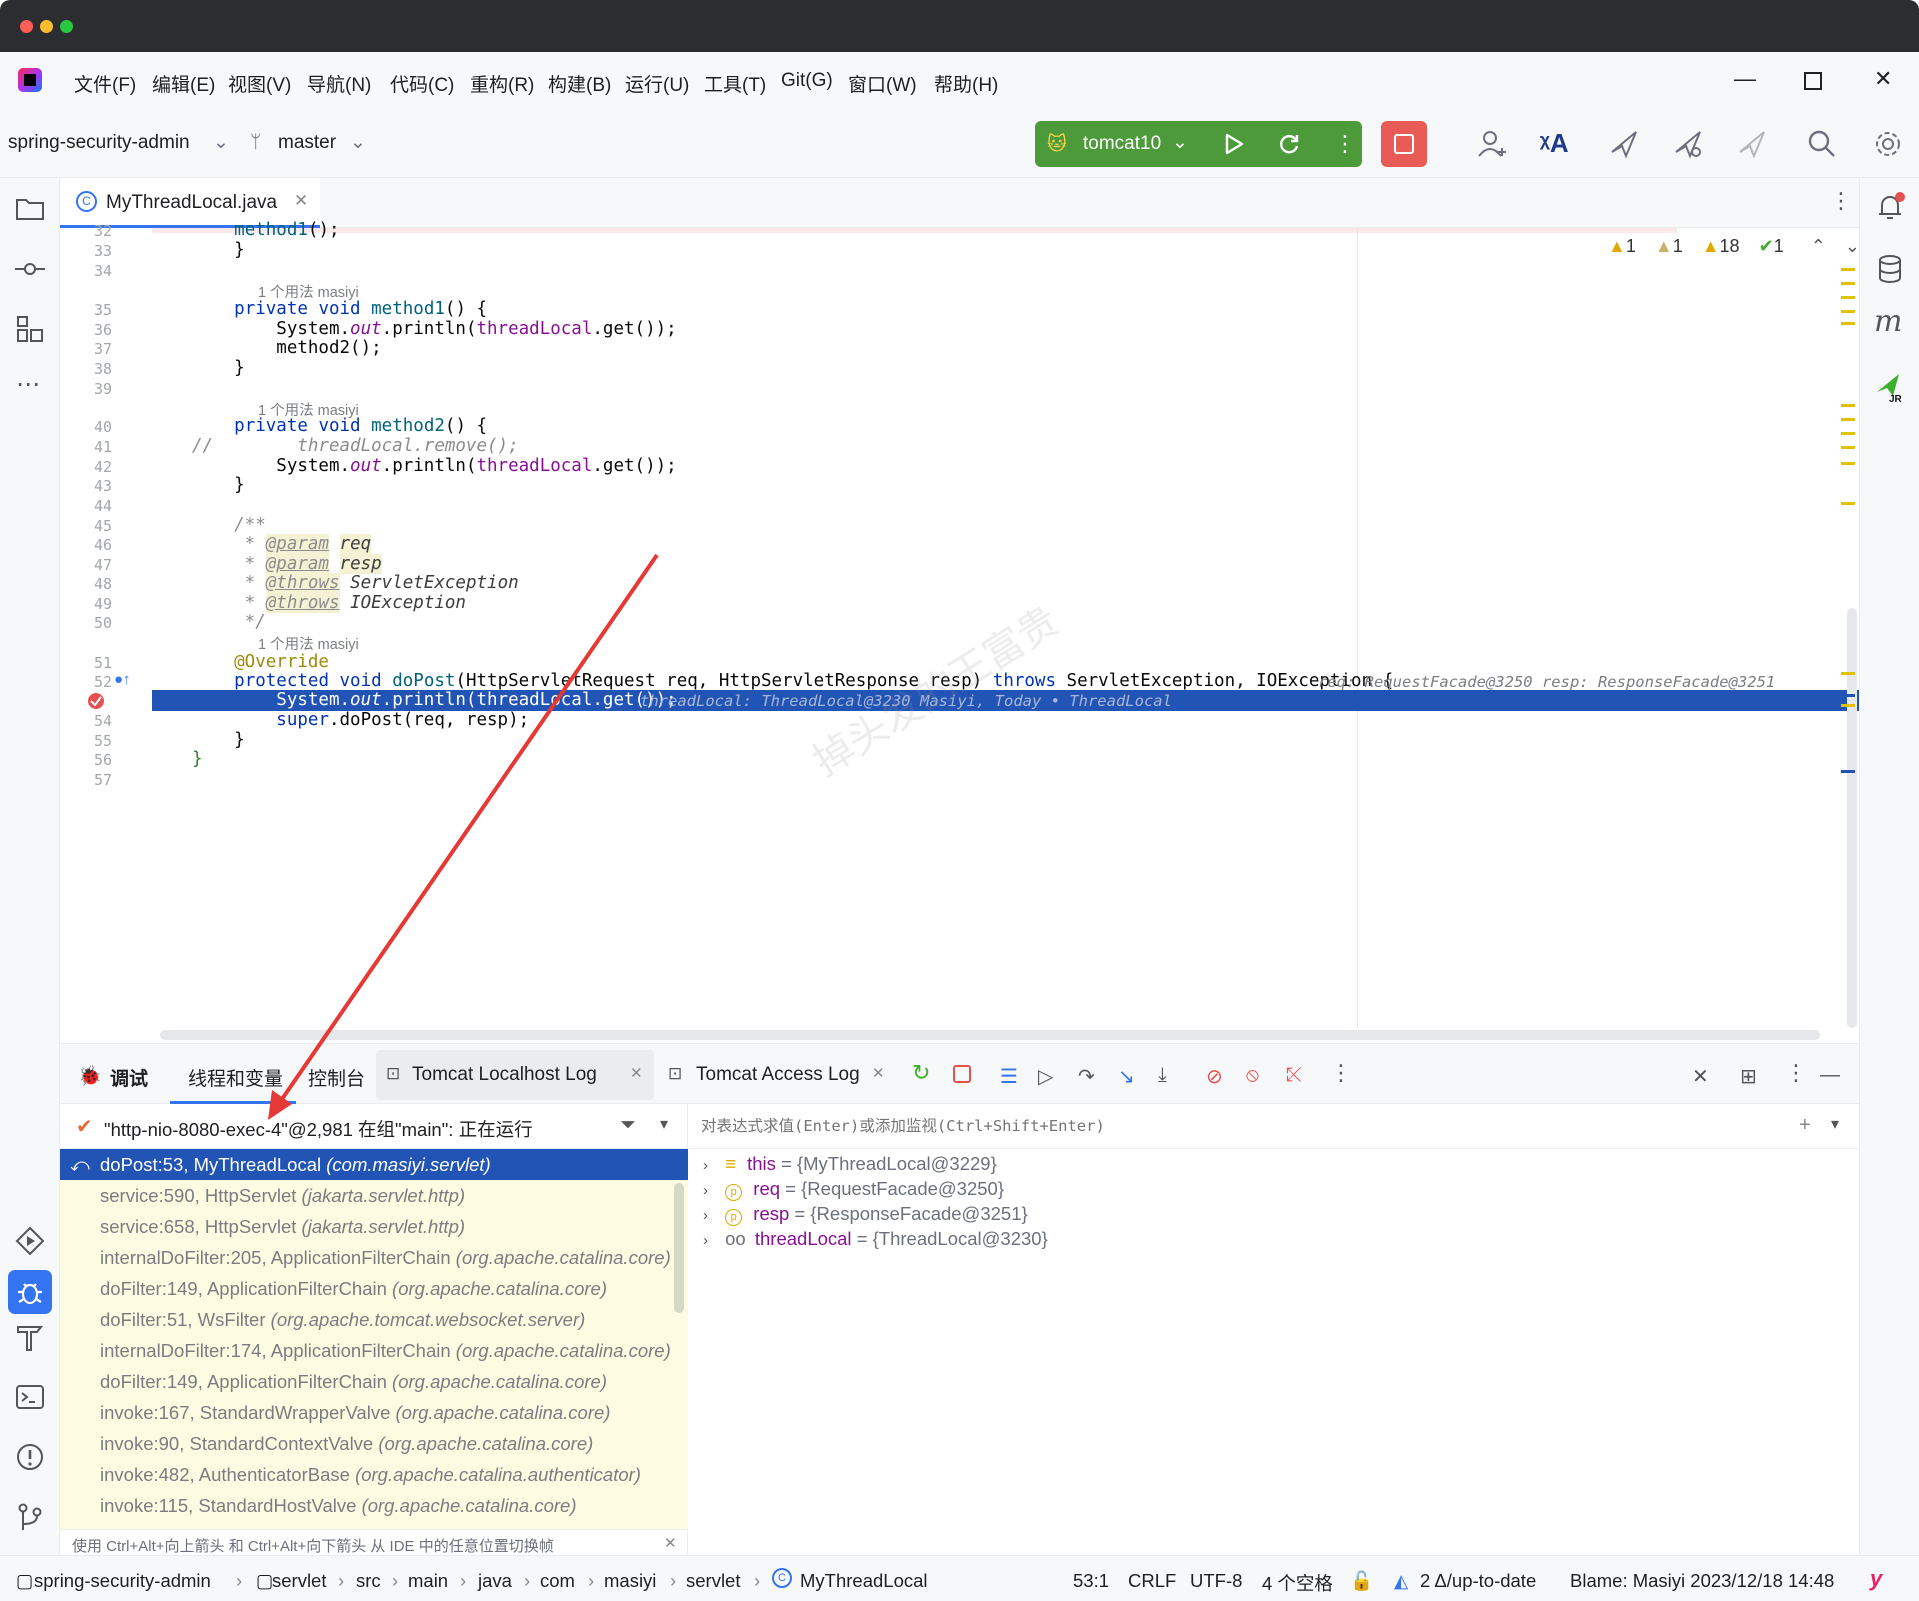 Image resolution: width=1919 pixels, height=1601 pixels. Describe the element at coordinates (1890, 269) in the screenshot. I see `database-icon` at that location.